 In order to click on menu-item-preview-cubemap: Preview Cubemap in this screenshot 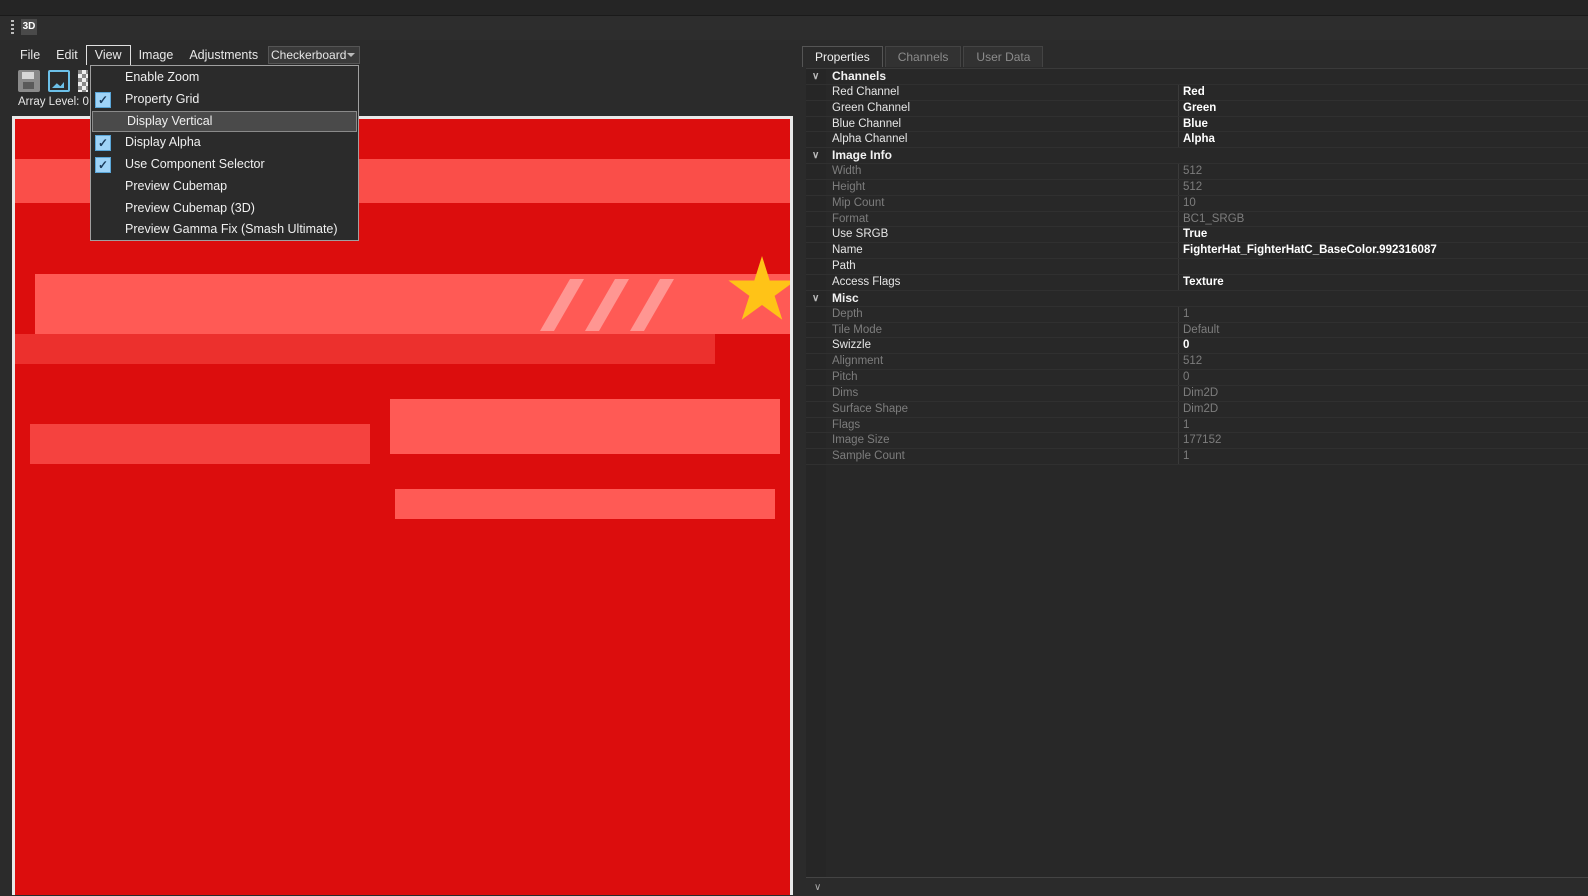, I will do `click(224, 187)`.